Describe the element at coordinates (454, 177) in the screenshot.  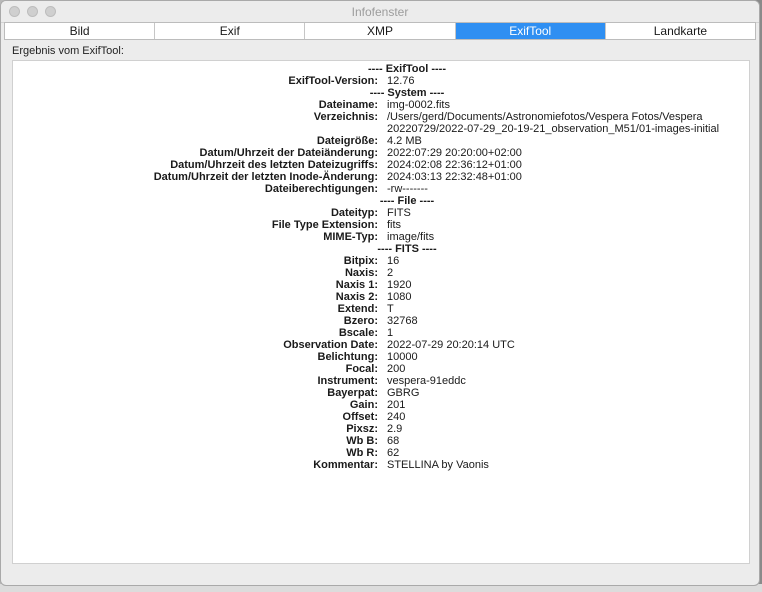
I see `metadata-value: 2024:03:13 22:32:48+01:00` at that location.